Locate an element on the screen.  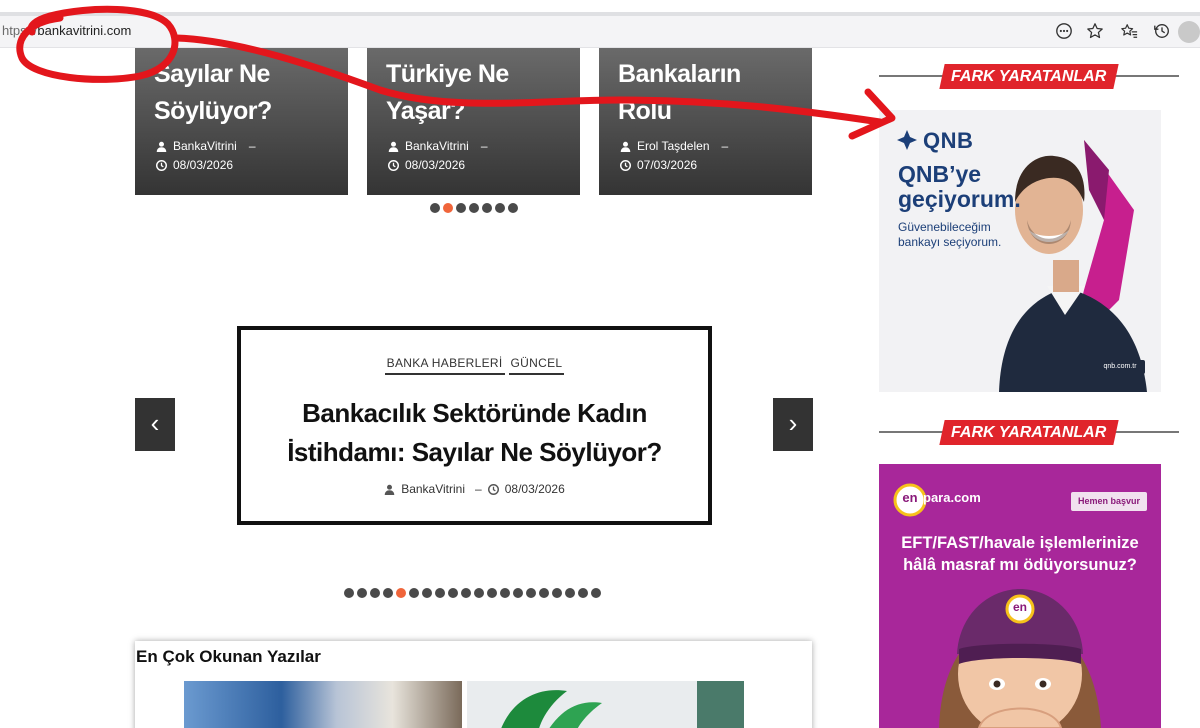
slide-tags: BANKA HABERLERİ GÜNCEL is located at coordinates (474, 365).